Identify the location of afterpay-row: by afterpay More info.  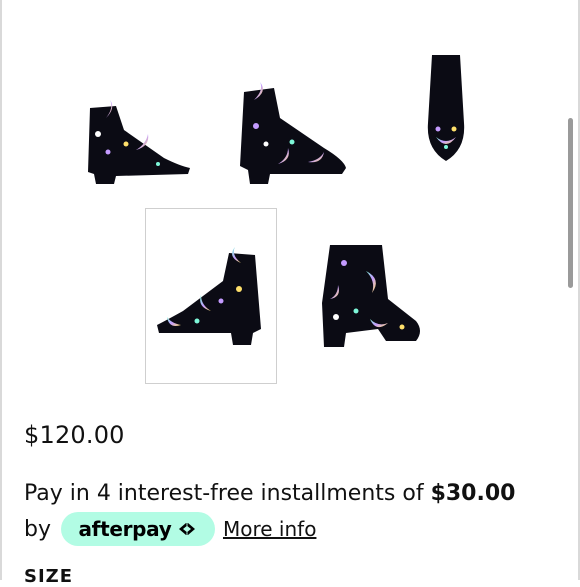
(170, 529).